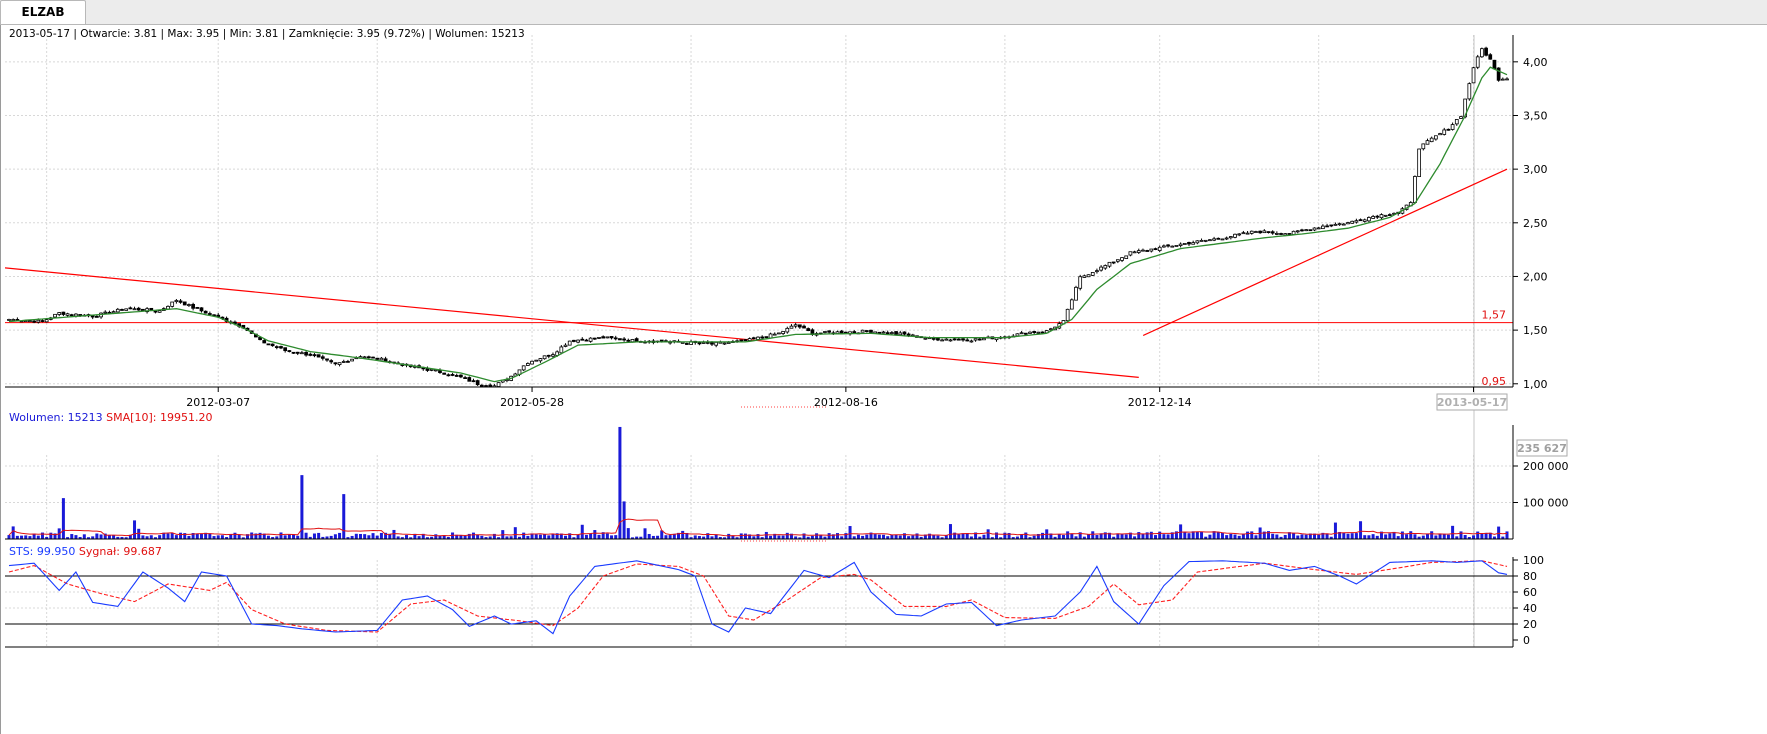 This screenshot has width=1767, height=734. What do you see at coordinates (758, 482) in the screenshot?
I see `volume-bars` at bounding box center [758, 482].